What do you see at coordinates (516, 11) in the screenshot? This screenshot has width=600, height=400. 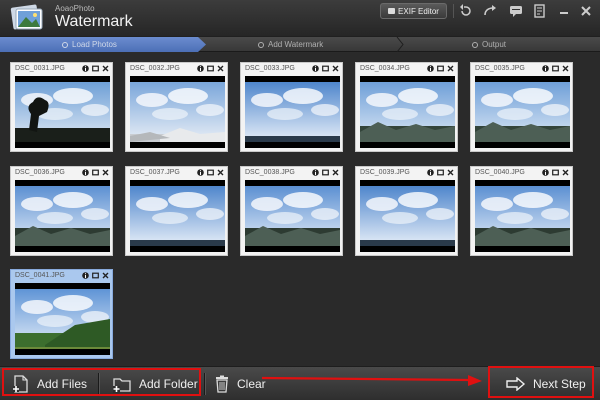 I see `chat-icon` at bounding box center [516, 11].